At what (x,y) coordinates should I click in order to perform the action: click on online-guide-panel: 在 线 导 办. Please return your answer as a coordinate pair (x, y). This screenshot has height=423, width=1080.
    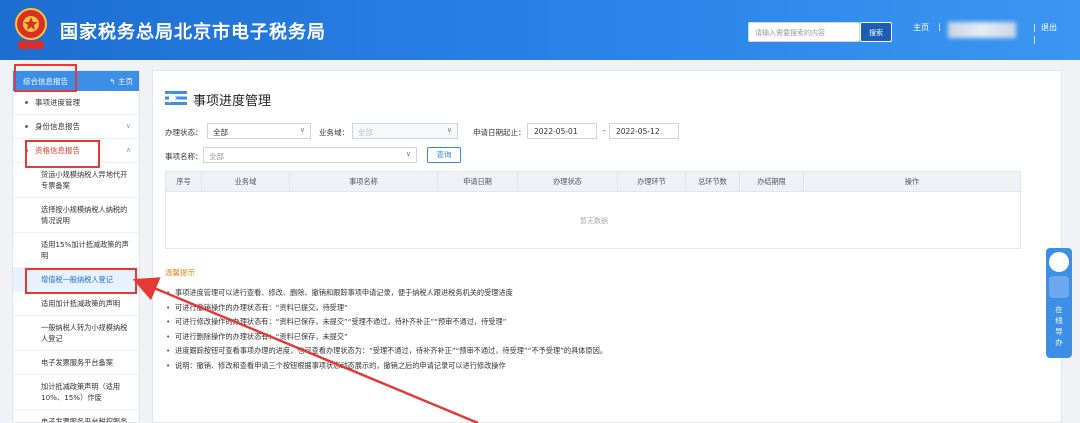
    Looking at the image, I should click on (1059, 303).